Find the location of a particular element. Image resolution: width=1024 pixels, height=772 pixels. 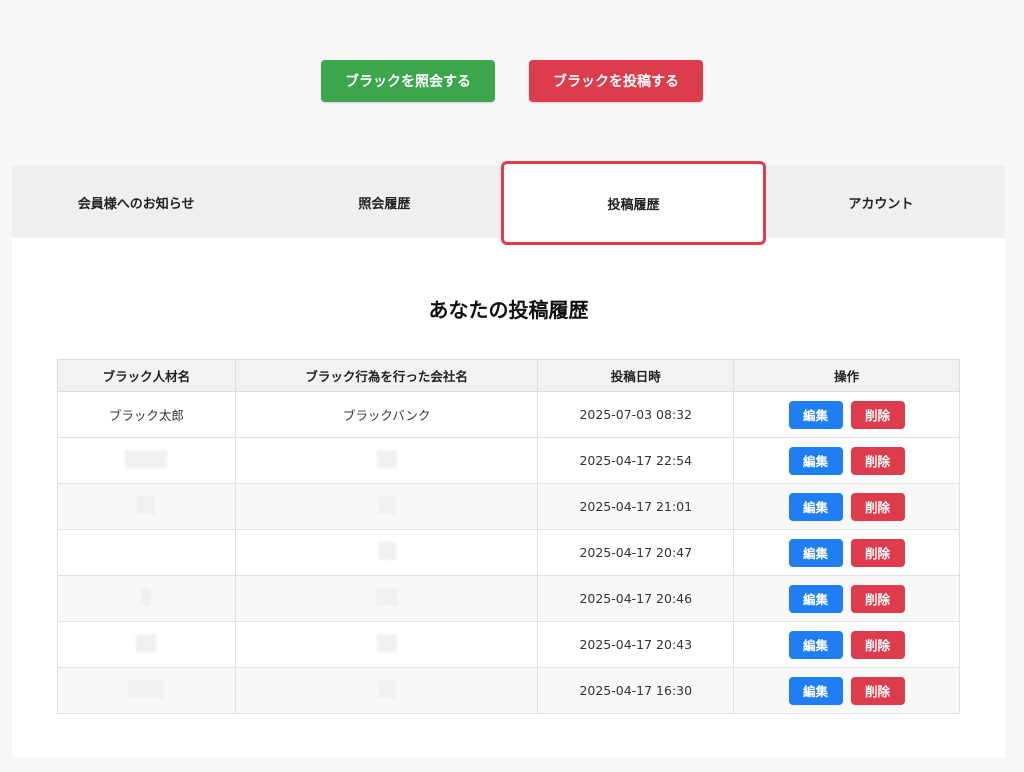

header-date: 投稿日時 is located at coordinates (636, 375).